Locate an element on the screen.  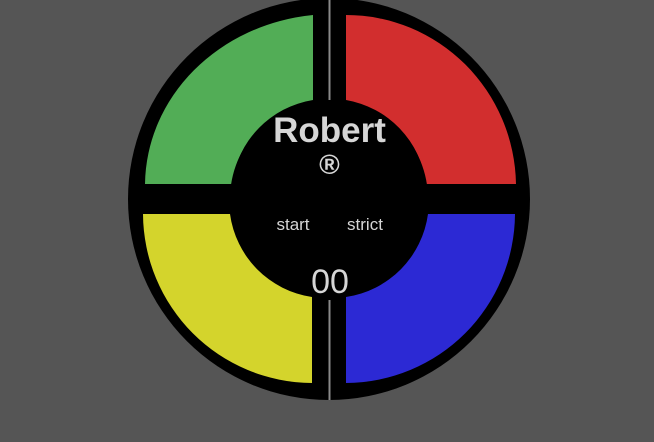
step-counter: 00 is located at coordinates (330, 282).